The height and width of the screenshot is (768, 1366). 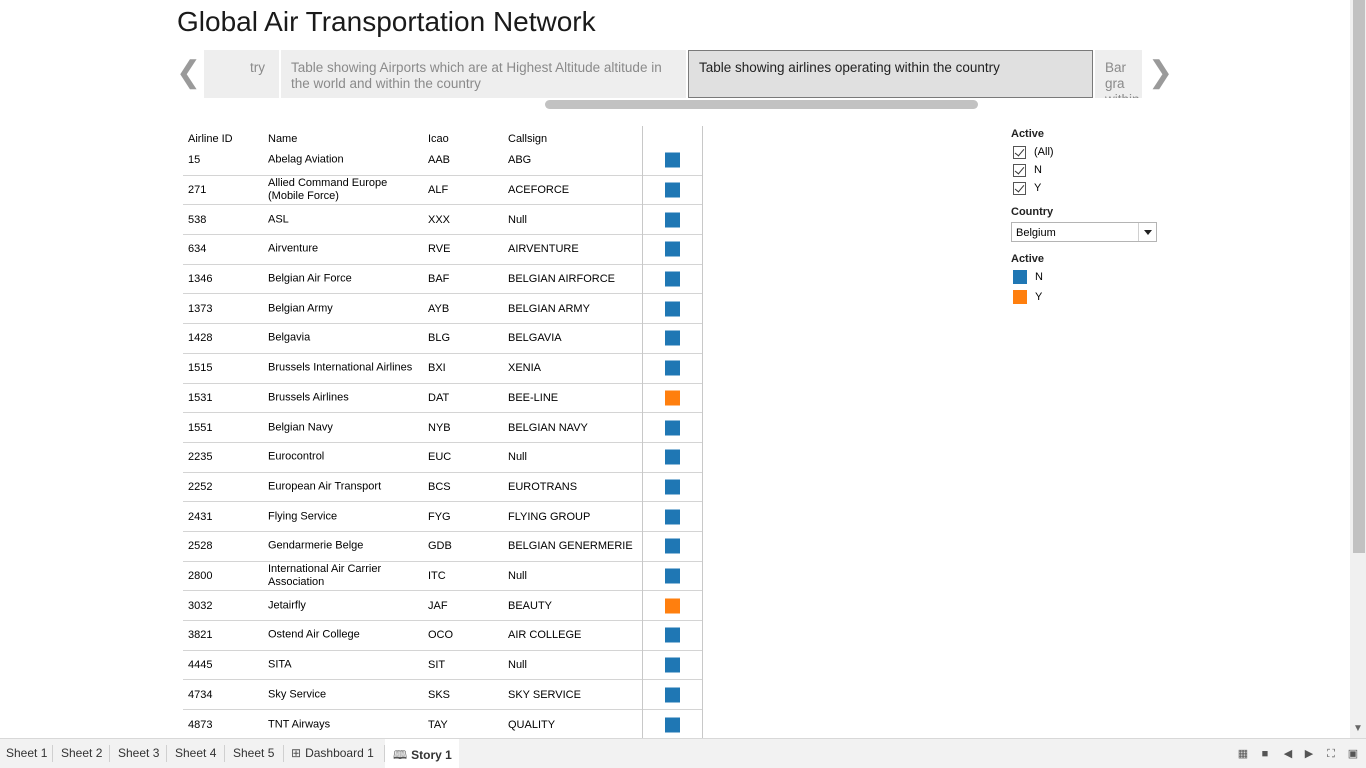 What do you see at coordinates (81, 753) in the screenshot?
I see `tab-sheet-2: Sheet 2` at bounding box center [81, 753].